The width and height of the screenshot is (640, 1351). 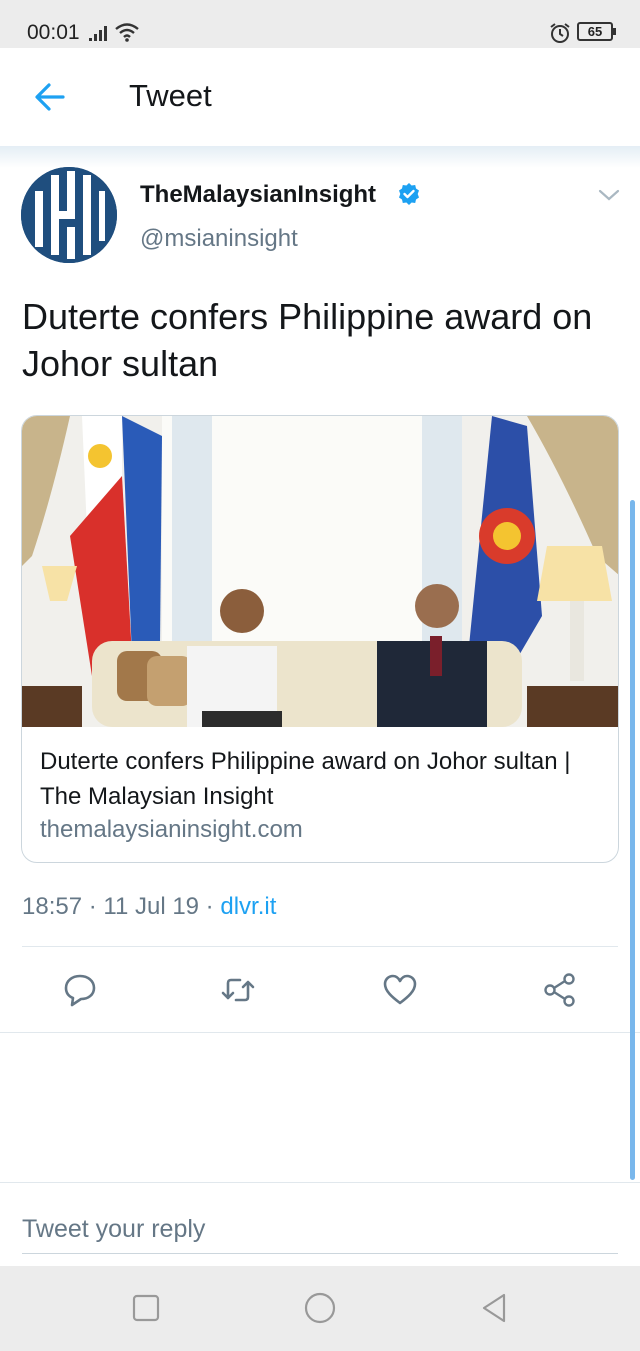 I want to click on heart-icon, so click(x=400, y=989).